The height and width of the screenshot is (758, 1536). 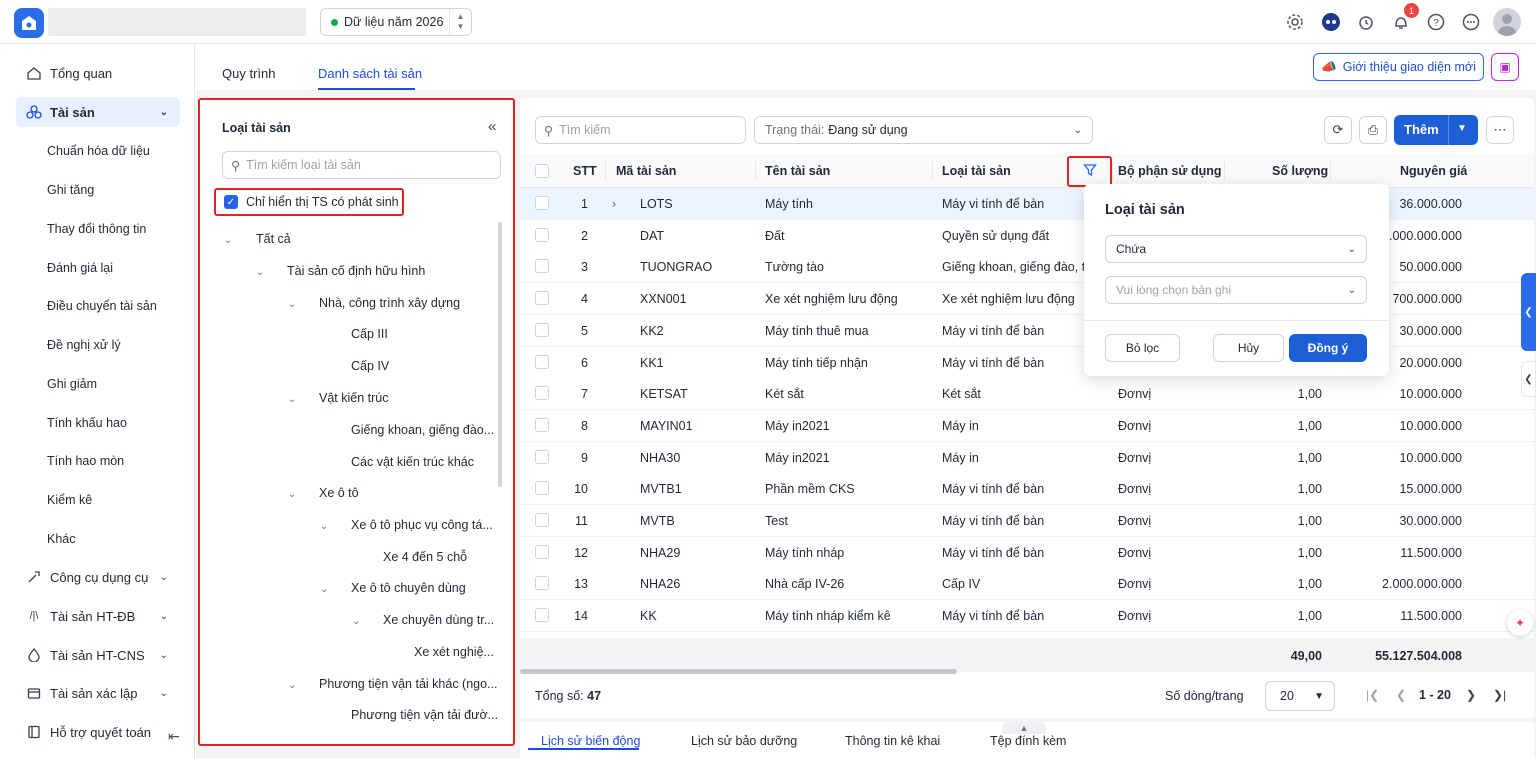 What do you see at coordinates (1236, 290) in the screenshot?
I see `filter-value-select: Vui lòng chọn bản ghi ⌄` at bounding box center [1236, 290].